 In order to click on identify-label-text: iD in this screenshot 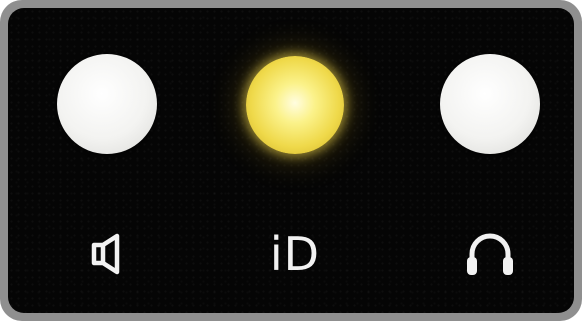, I will do `click(295, 254)`.